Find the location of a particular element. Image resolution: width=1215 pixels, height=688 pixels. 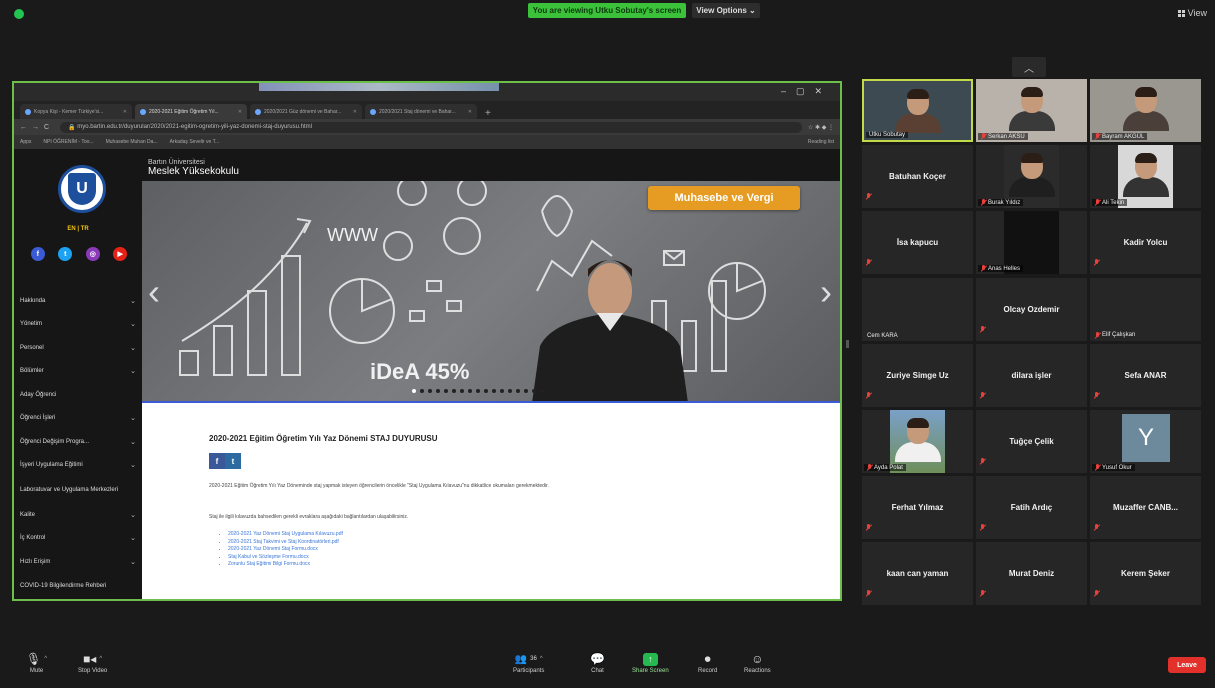

participant-tile: Utku Sobutay is located at coordinates (917, 110).